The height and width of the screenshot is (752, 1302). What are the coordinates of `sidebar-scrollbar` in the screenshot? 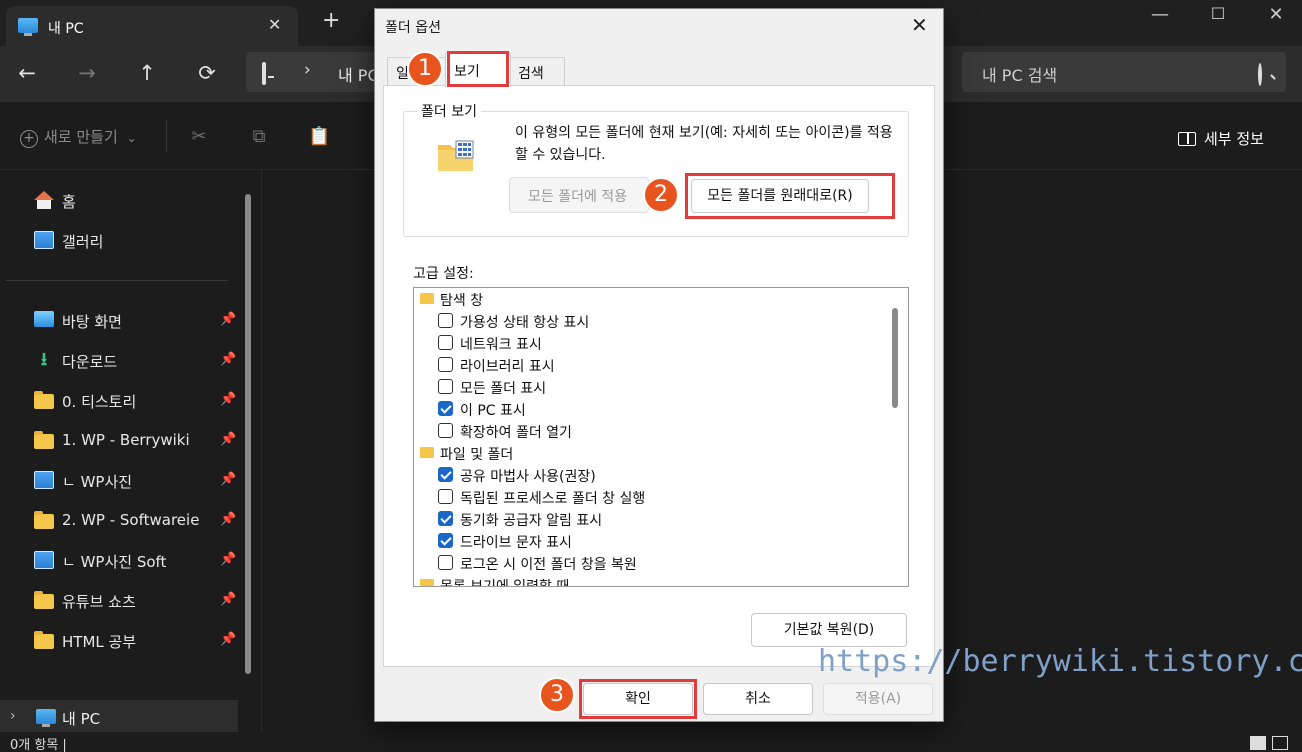 It's located at (248, 434).